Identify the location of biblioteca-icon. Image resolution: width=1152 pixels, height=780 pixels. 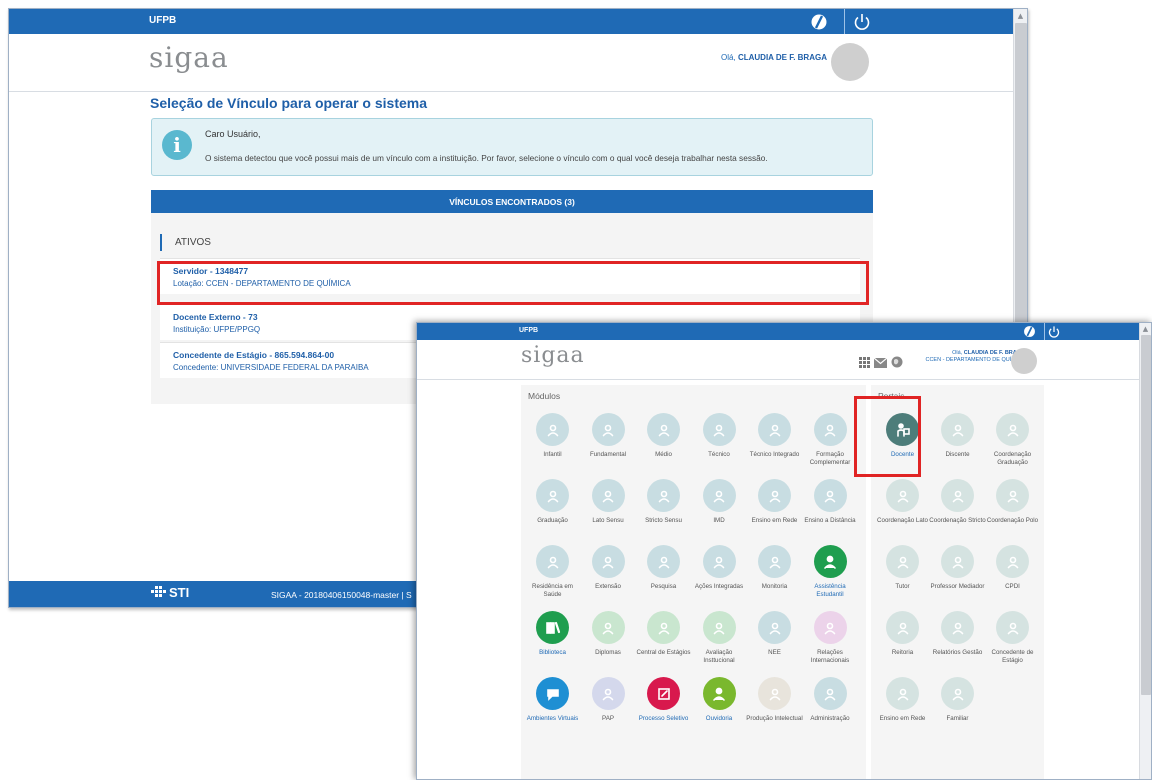
(552, 627).